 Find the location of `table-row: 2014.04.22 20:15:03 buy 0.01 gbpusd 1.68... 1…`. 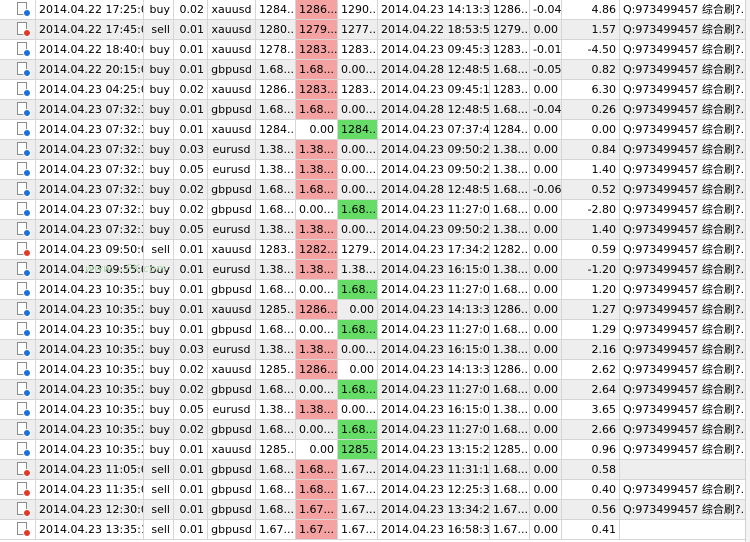

table-row: 2014.04.22 20:15:03 buy 0.01 gbpusd 1.68... 1… is located at coordinates (375, 70).